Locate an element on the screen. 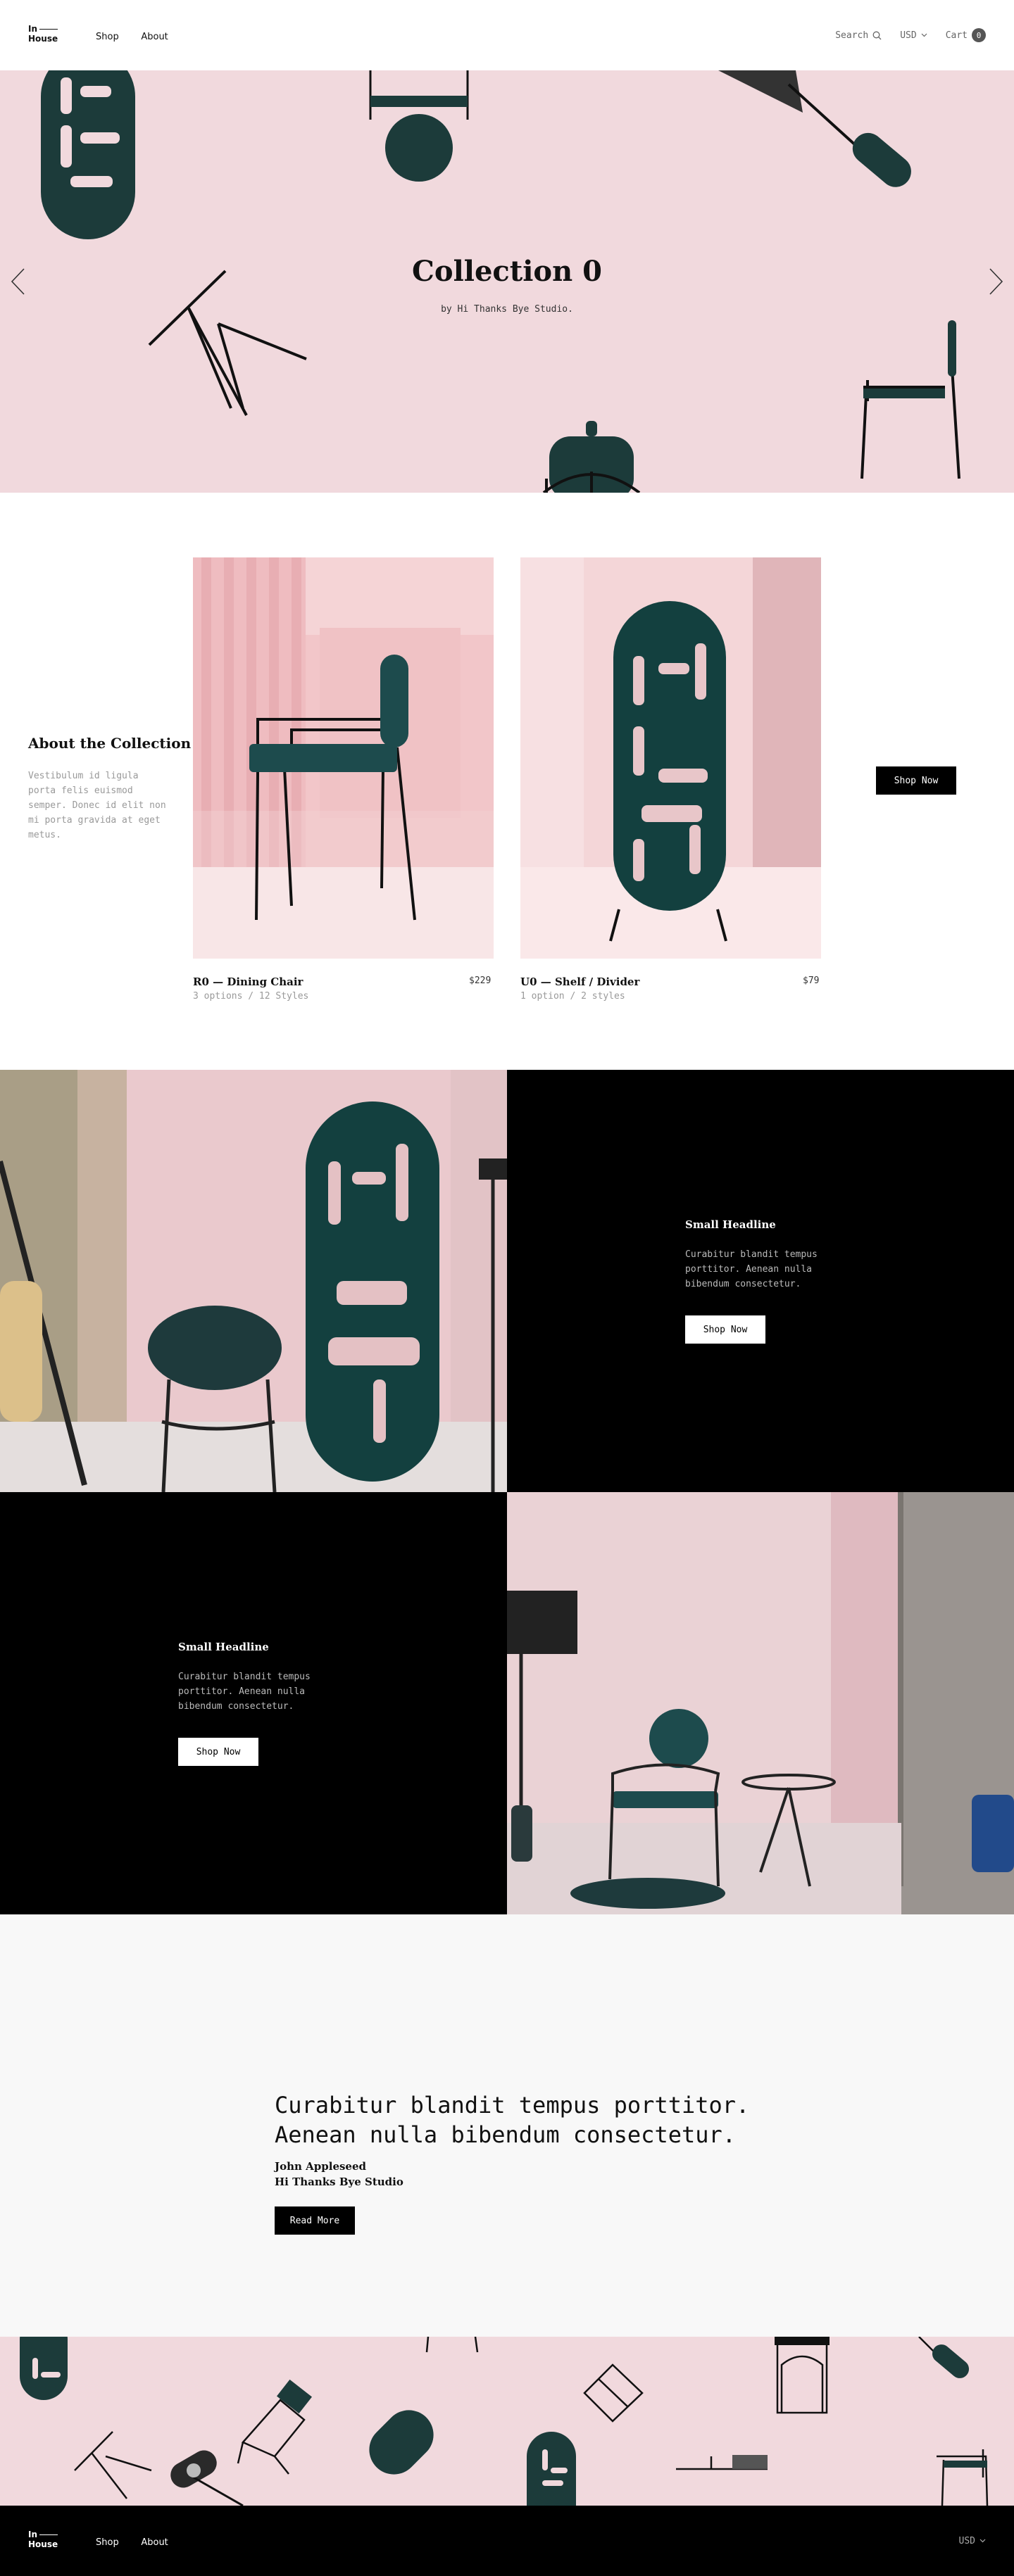  chair-room-photo is located at coordinates (760, 1703).